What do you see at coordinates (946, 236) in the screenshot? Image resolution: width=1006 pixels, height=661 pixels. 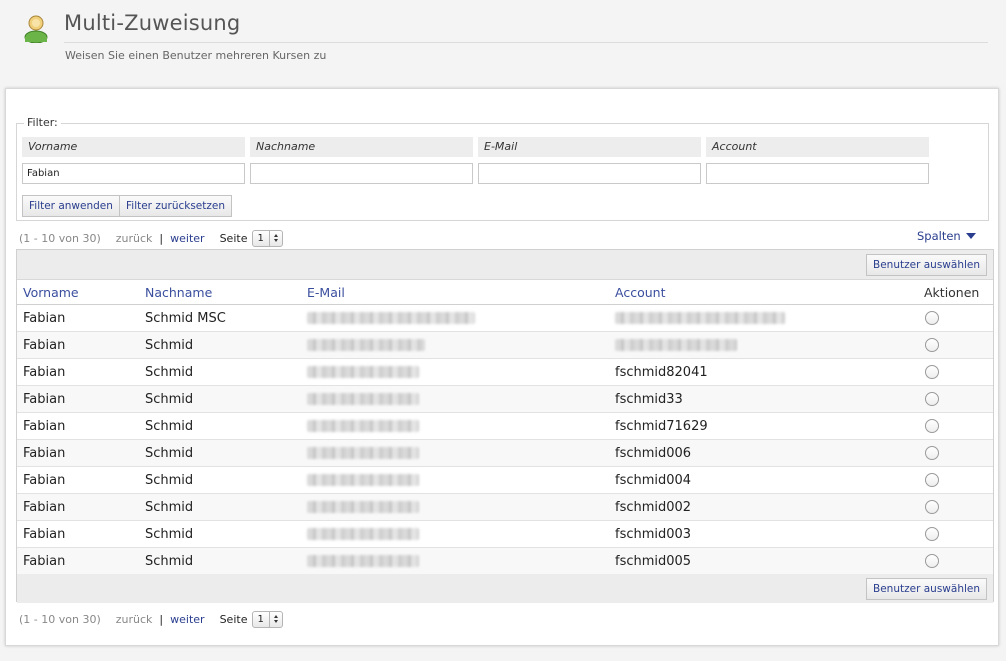 I see `columns-toggle: Spalten` at bounding box center [946, 236].